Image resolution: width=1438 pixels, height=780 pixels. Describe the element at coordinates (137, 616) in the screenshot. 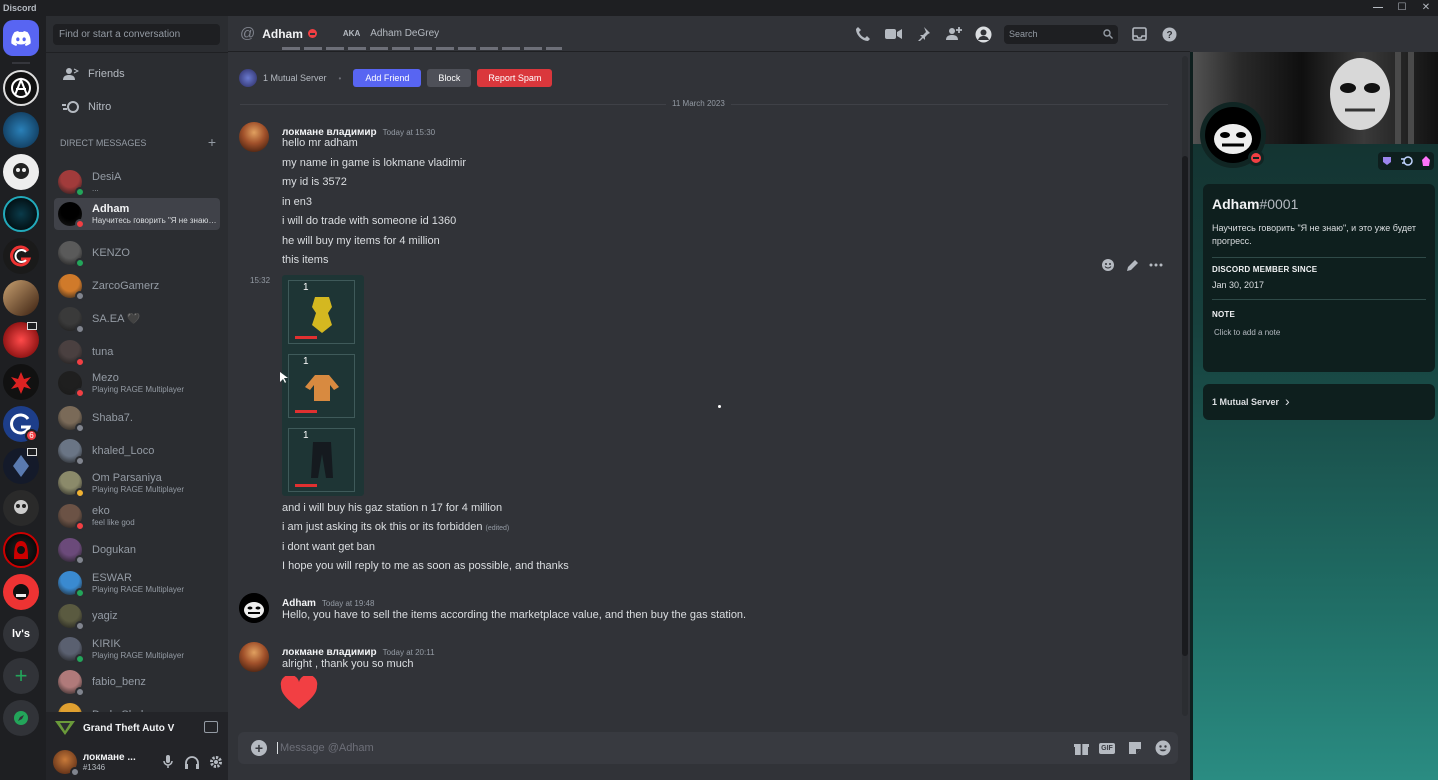

I see `dm-item: yagiz` at that location.